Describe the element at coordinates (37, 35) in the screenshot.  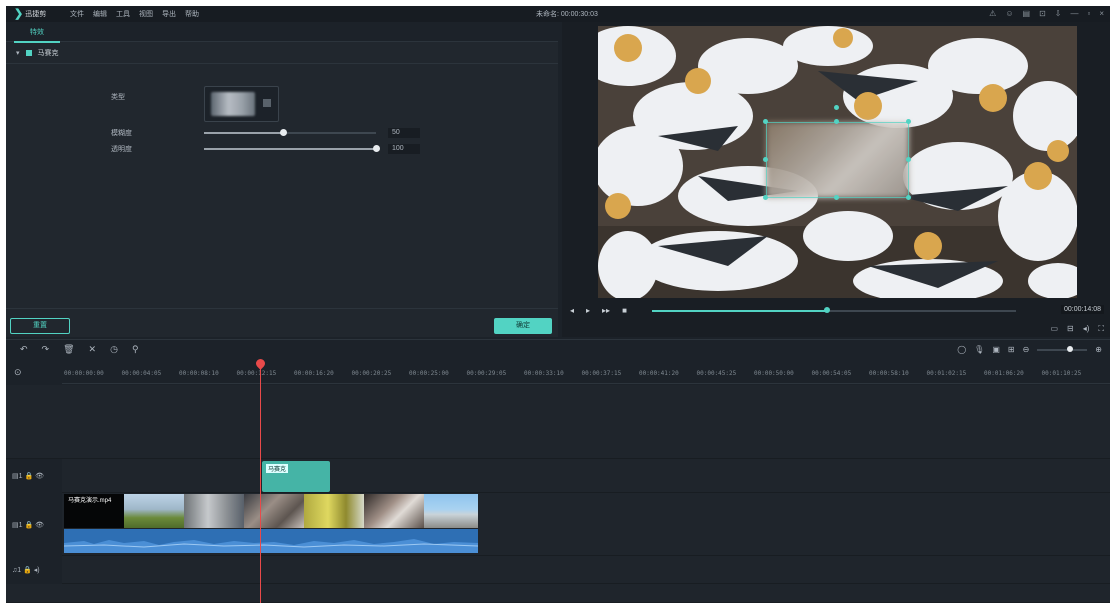
I see `tab-effects: 特效` at that location.